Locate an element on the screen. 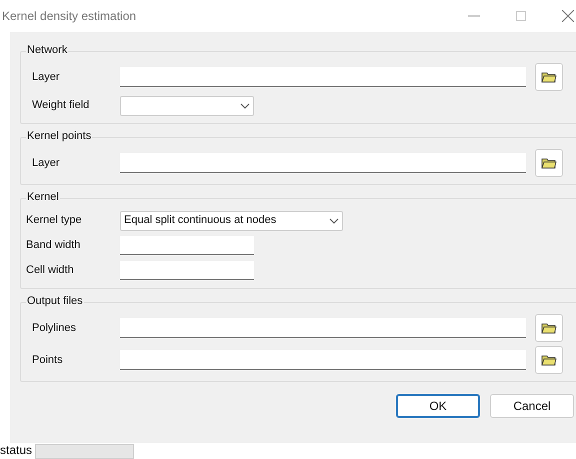 The height and width of the screenshot is (459, 576). dropdown-value: Equal split continuous at nodes is located at coordinates (200, 220).